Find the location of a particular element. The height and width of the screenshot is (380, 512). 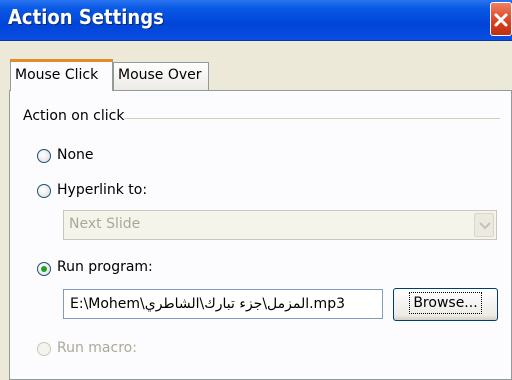

radio-run-macro is located at coordinates (44, 349).